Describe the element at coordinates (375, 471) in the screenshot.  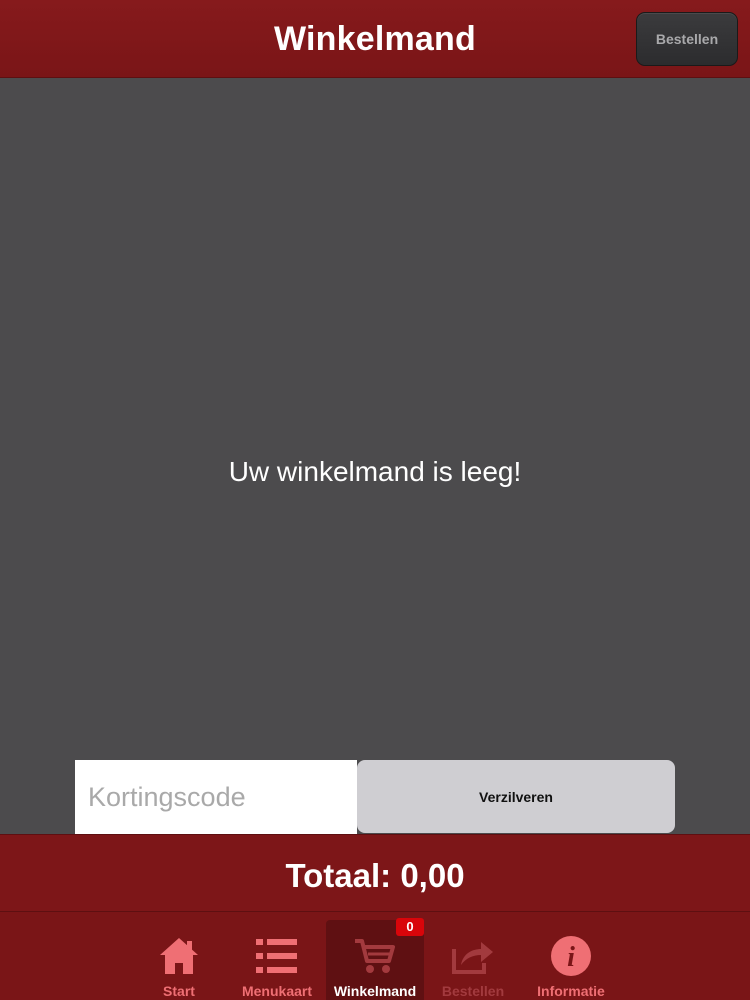
I see `empty-cart-message: Uw winkelmand is leeg!` at that location.